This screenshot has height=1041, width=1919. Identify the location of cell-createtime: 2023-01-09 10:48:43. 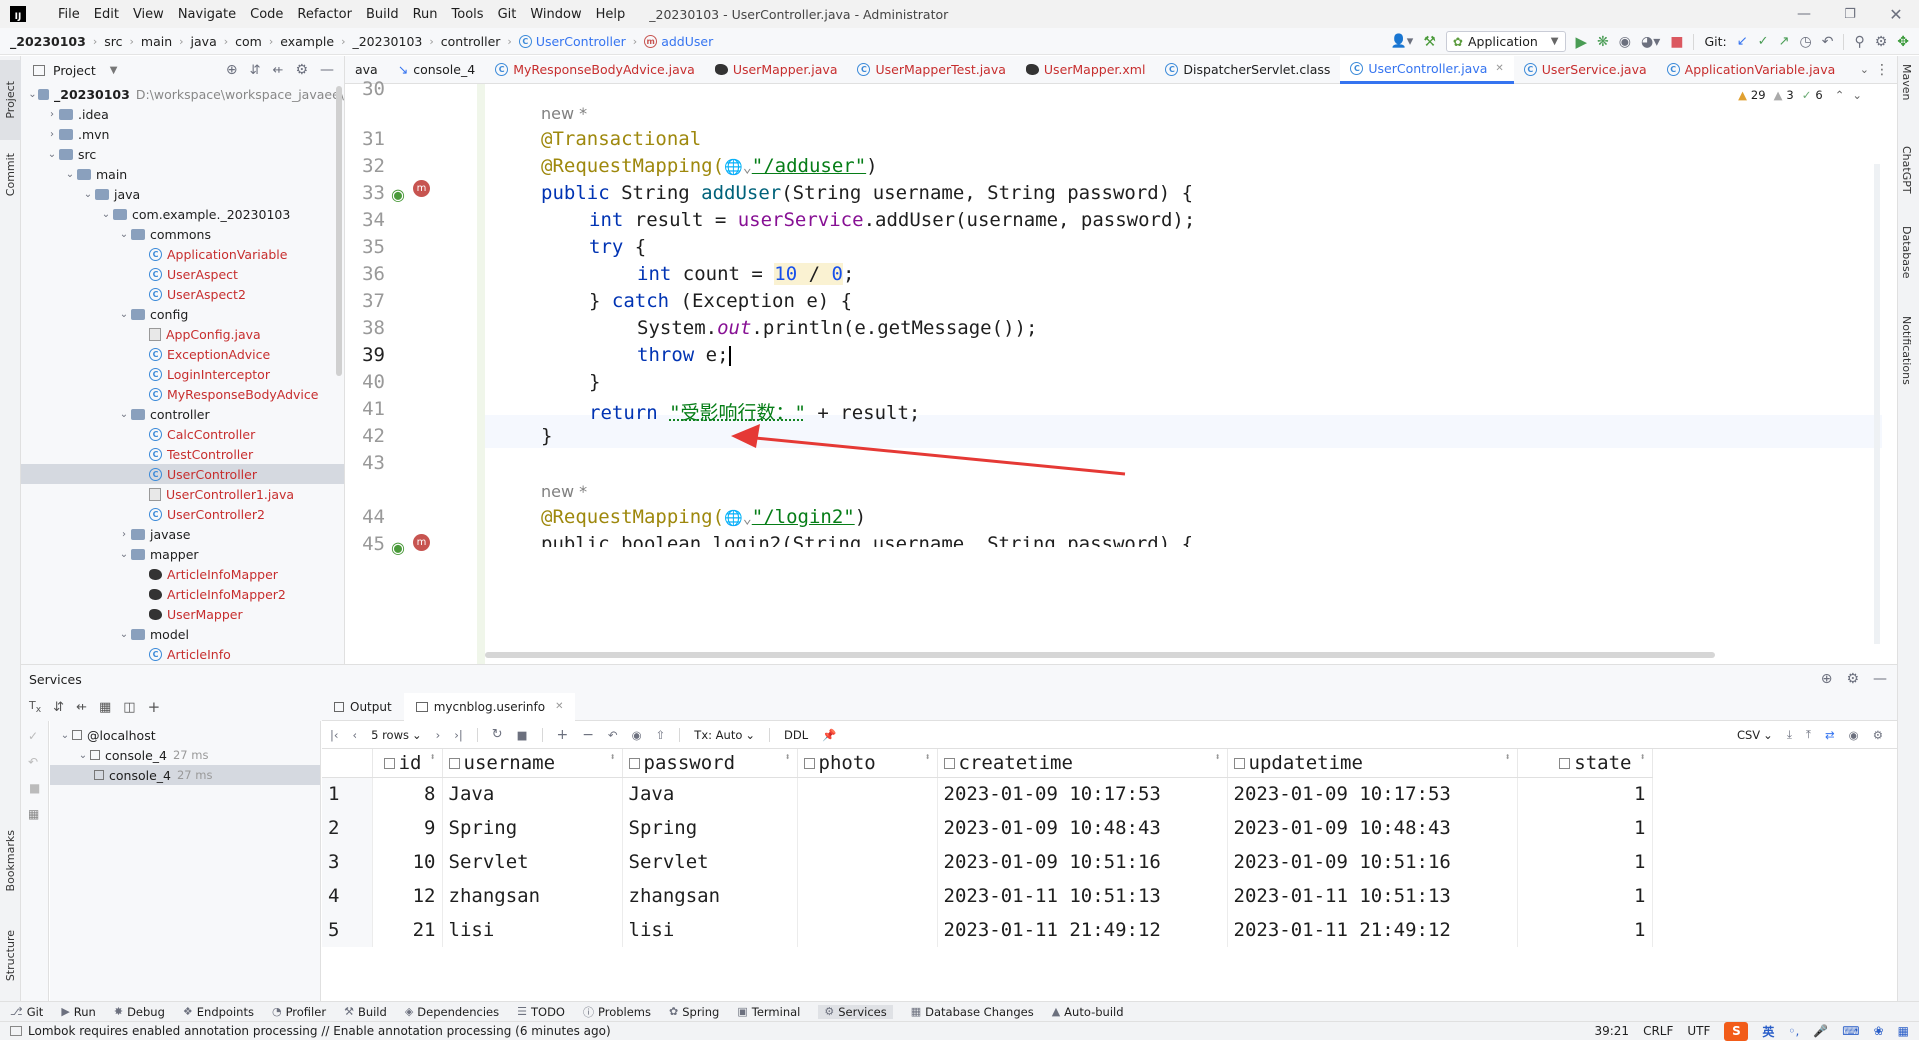
(1082, 828).